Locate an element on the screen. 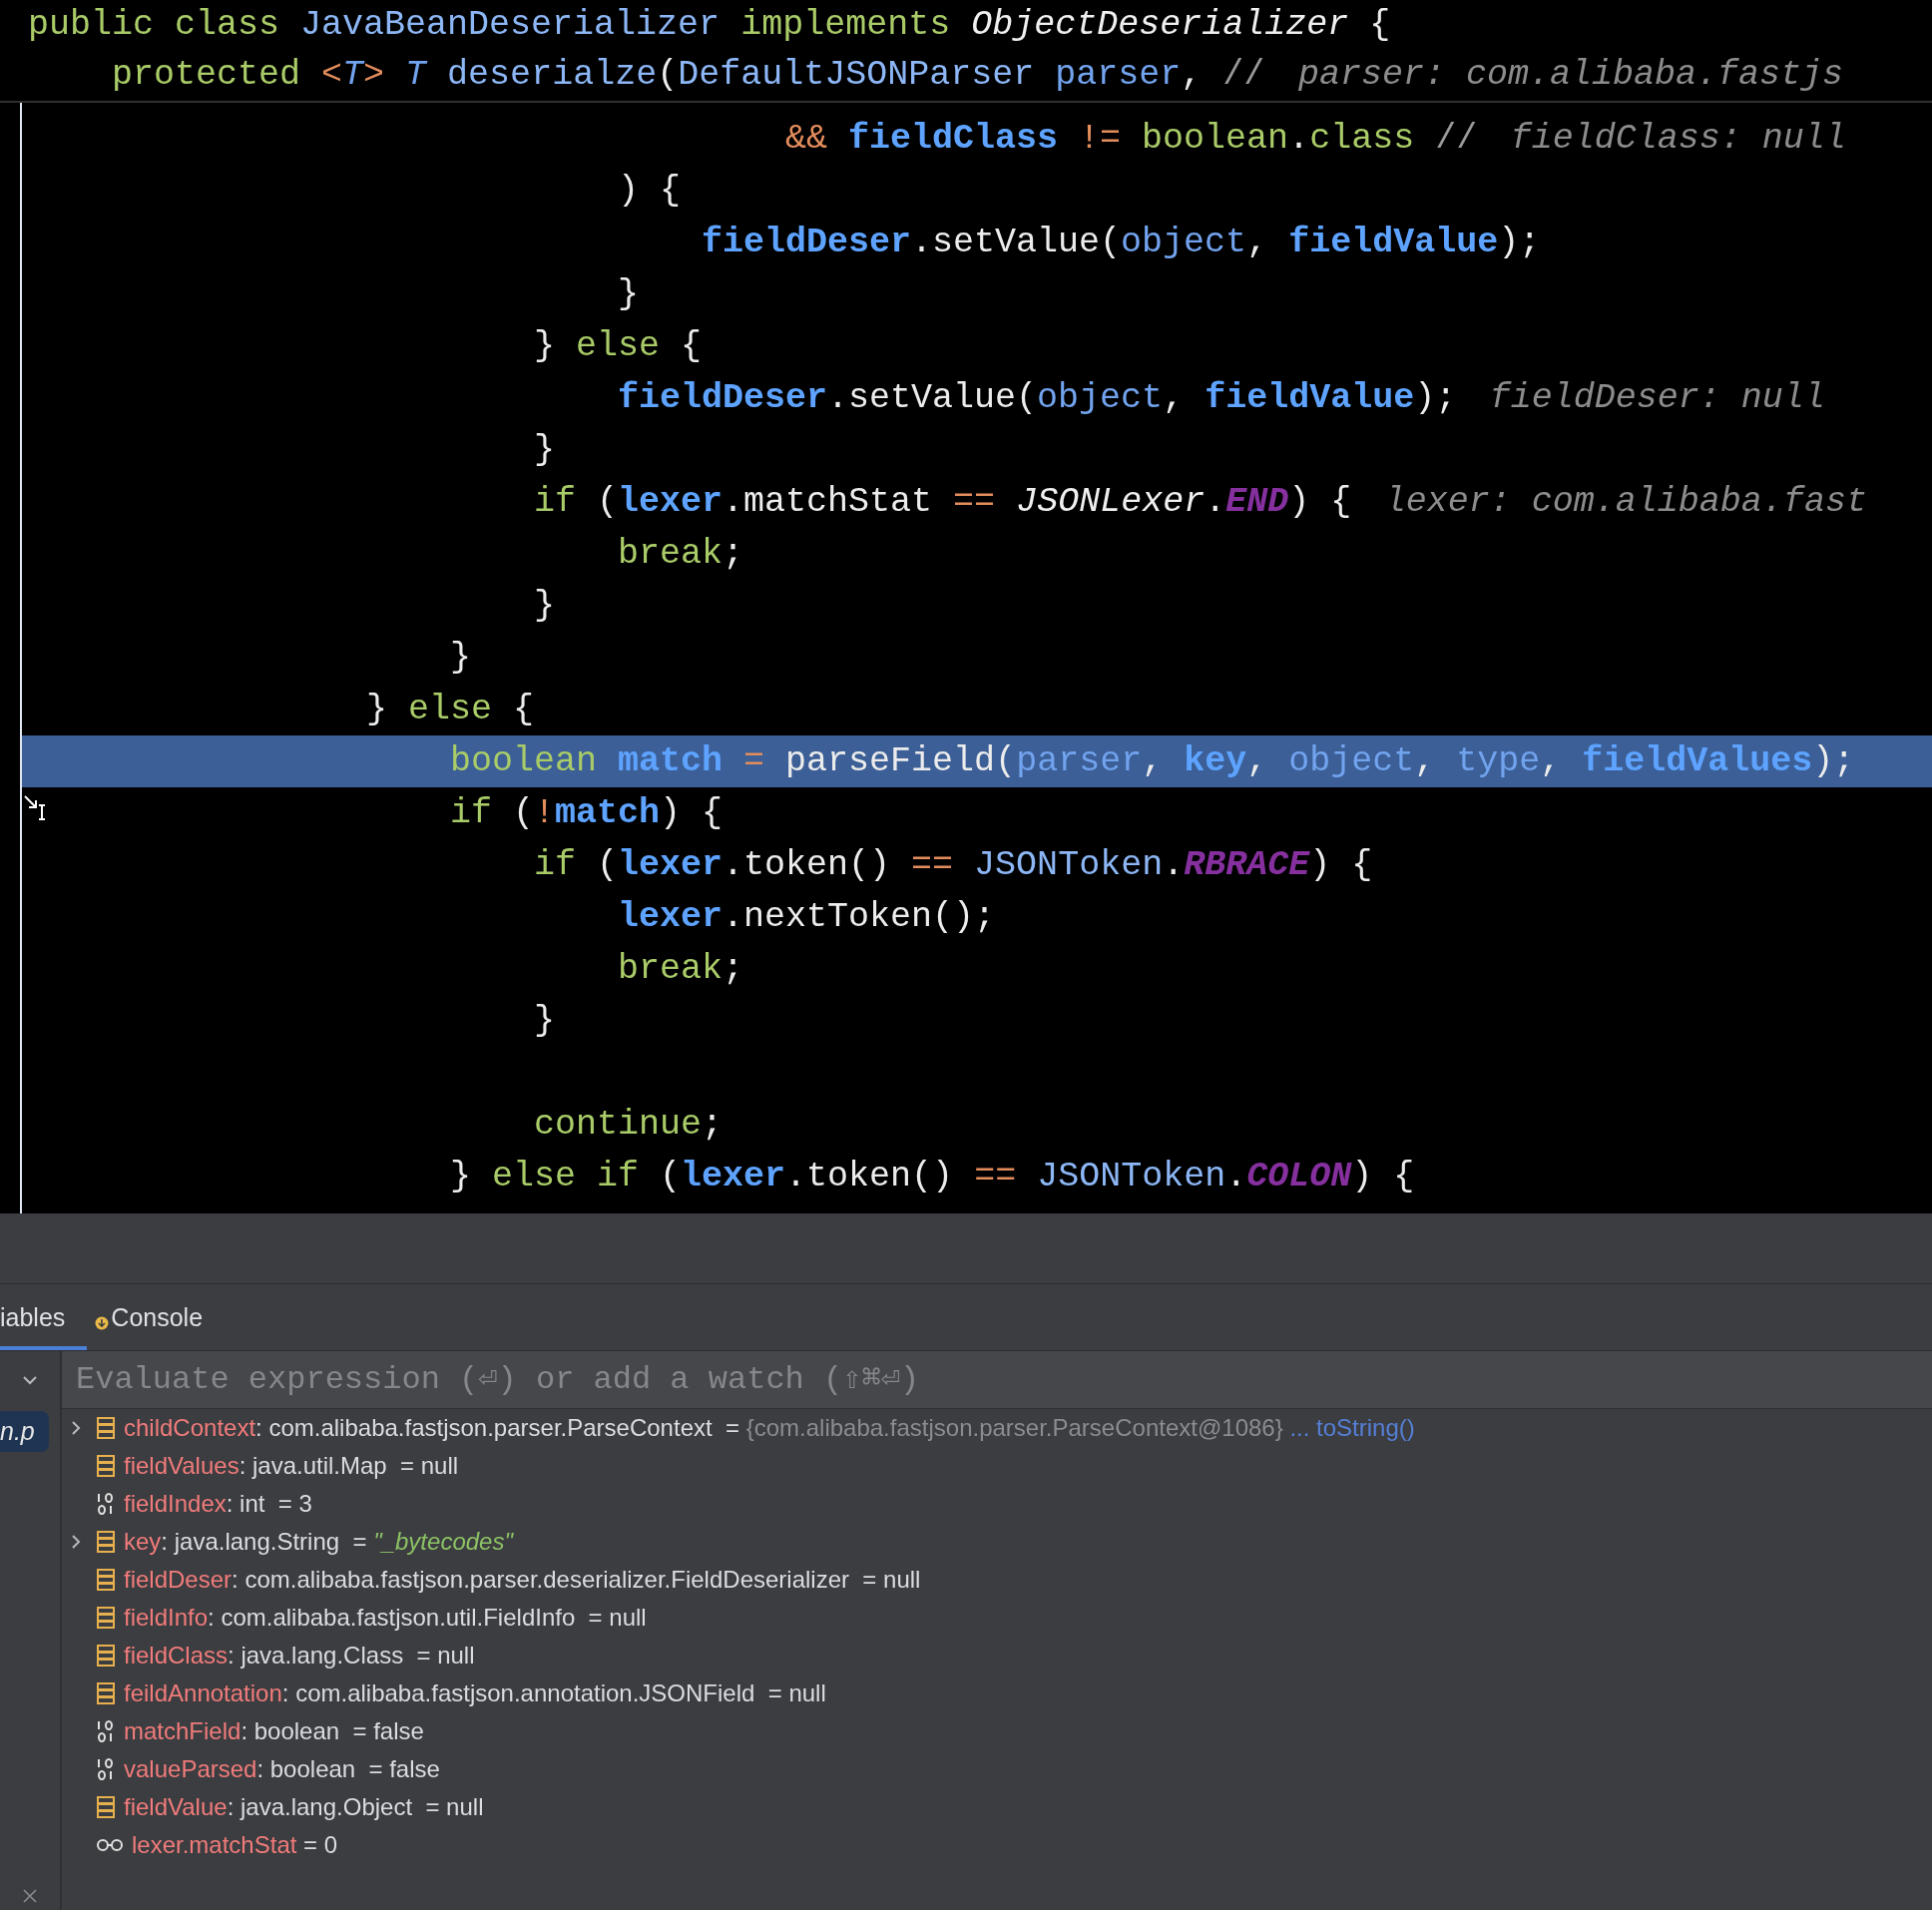 The width and height of the screenshot is (1932, 1910). code-line: if (lexer.token() == JSONToken.RBRACE) { is located at coordinates (953, 865).